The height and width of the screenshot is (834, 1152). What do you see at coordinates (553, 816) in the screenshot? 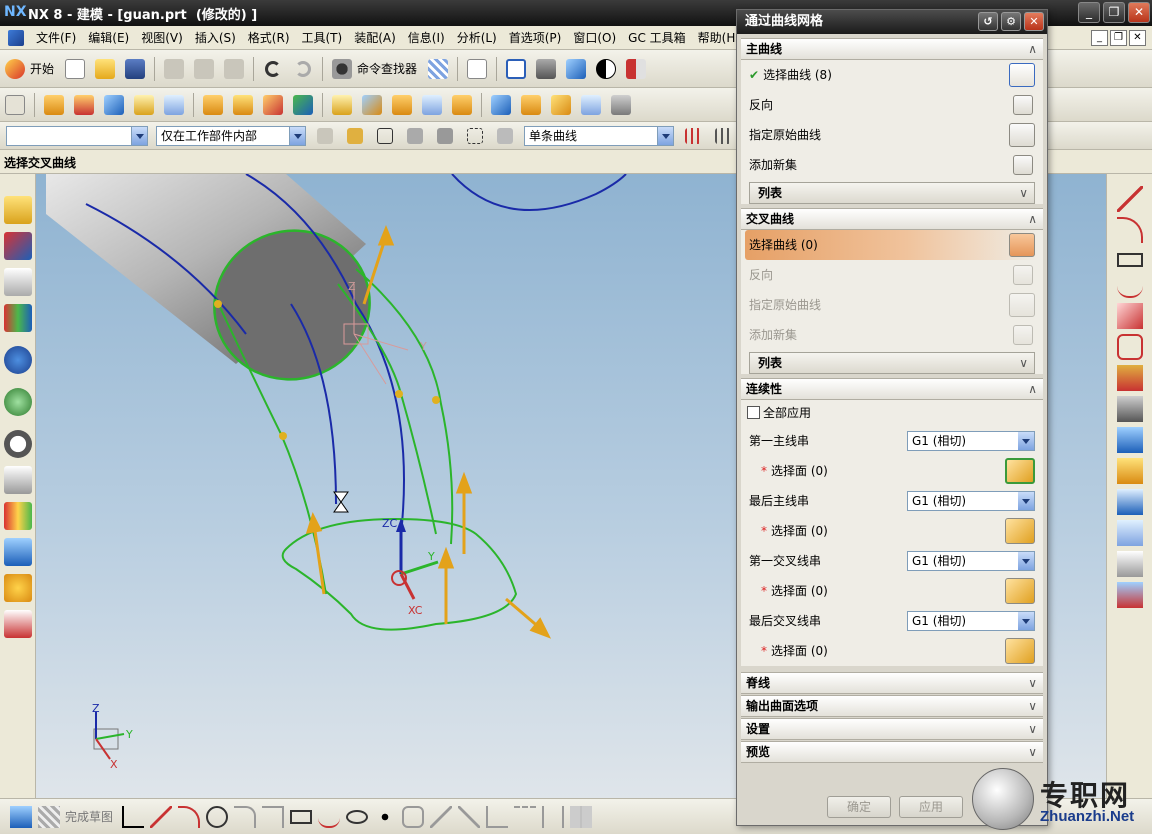
I see `constraint-icon` at bounding box center [553, 816].